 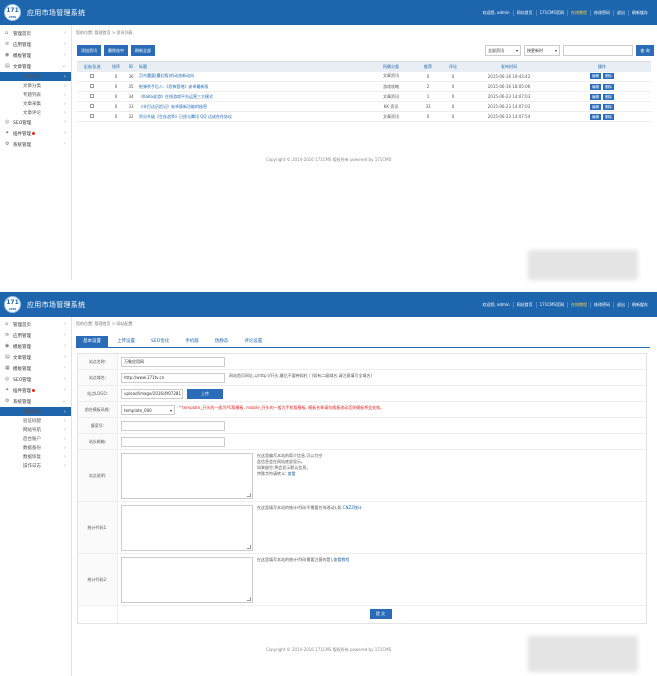 What do you see at coordinates (35, 357) in the screenshot?
I see `sidebar-item-articles: ▤ 文章管理 ‹` at bounding box center [35, 357].